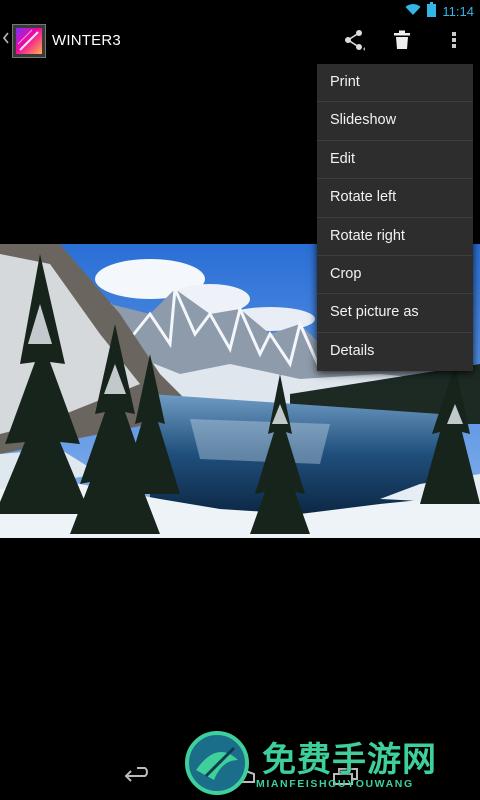 This screenshot has width=480, height=800. I want to click on share-button, so click(354, 42).